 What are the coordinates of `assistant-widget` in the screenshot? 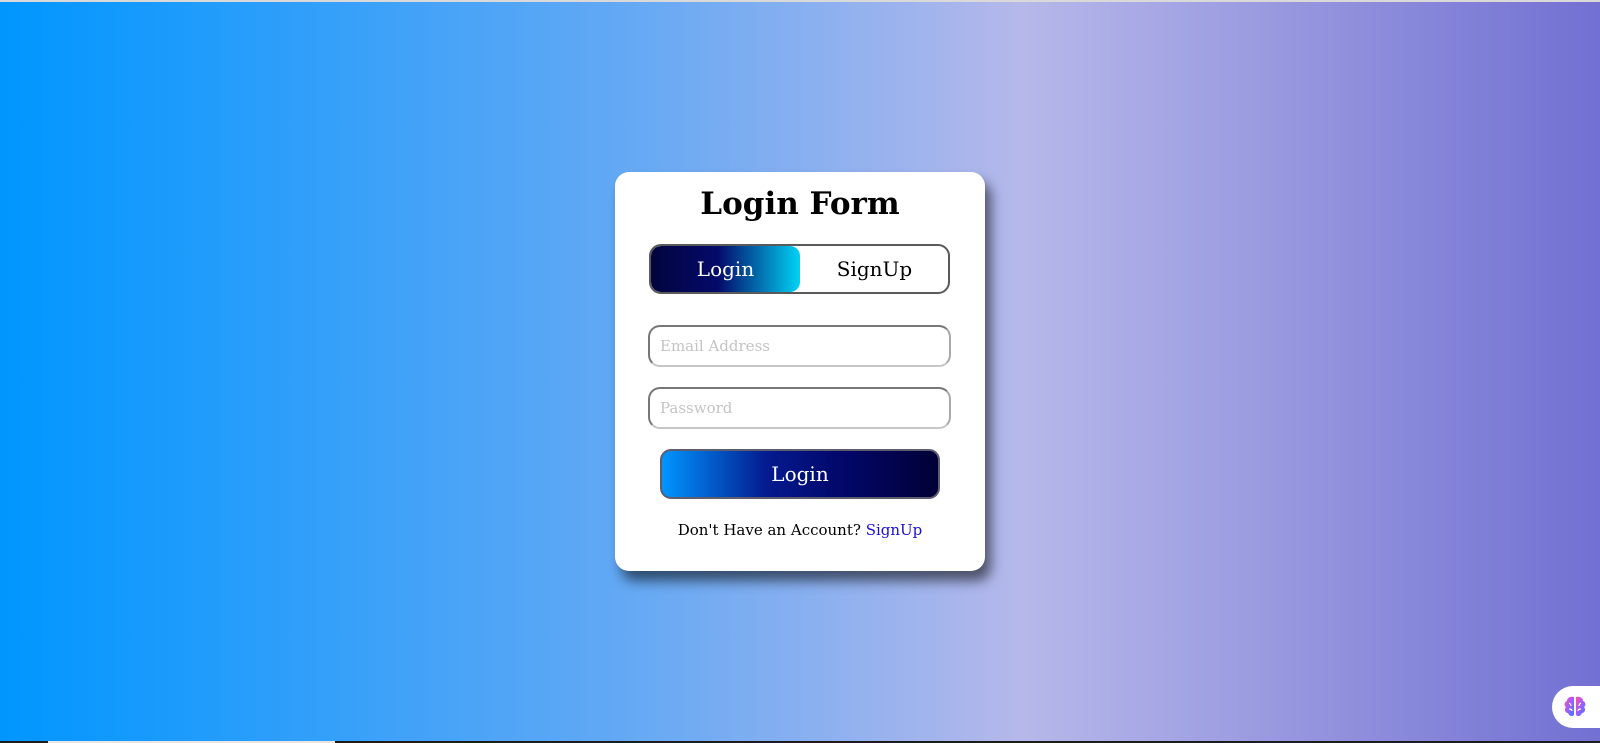 It's located at (1576, 707).